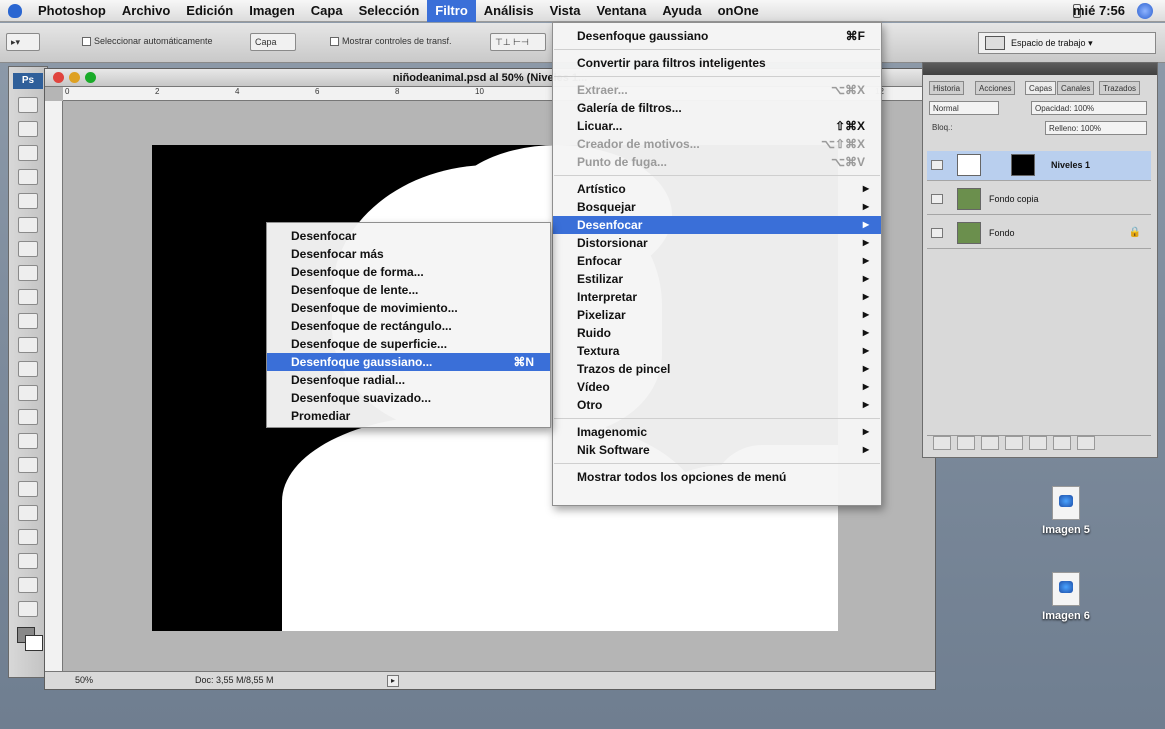 The height and width of the screenshot is (729, 1165). I want to click on new-layer-icon, so click(1062, 443).